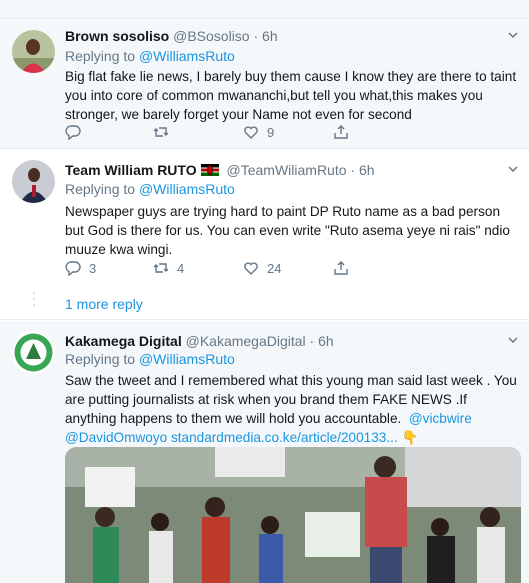 Image resolution: width=529 pixels, height=583 pixels. I want to click on tweet-header: Team William RUTO @TeamWiliamRuto · 6h, so click(220, 170).